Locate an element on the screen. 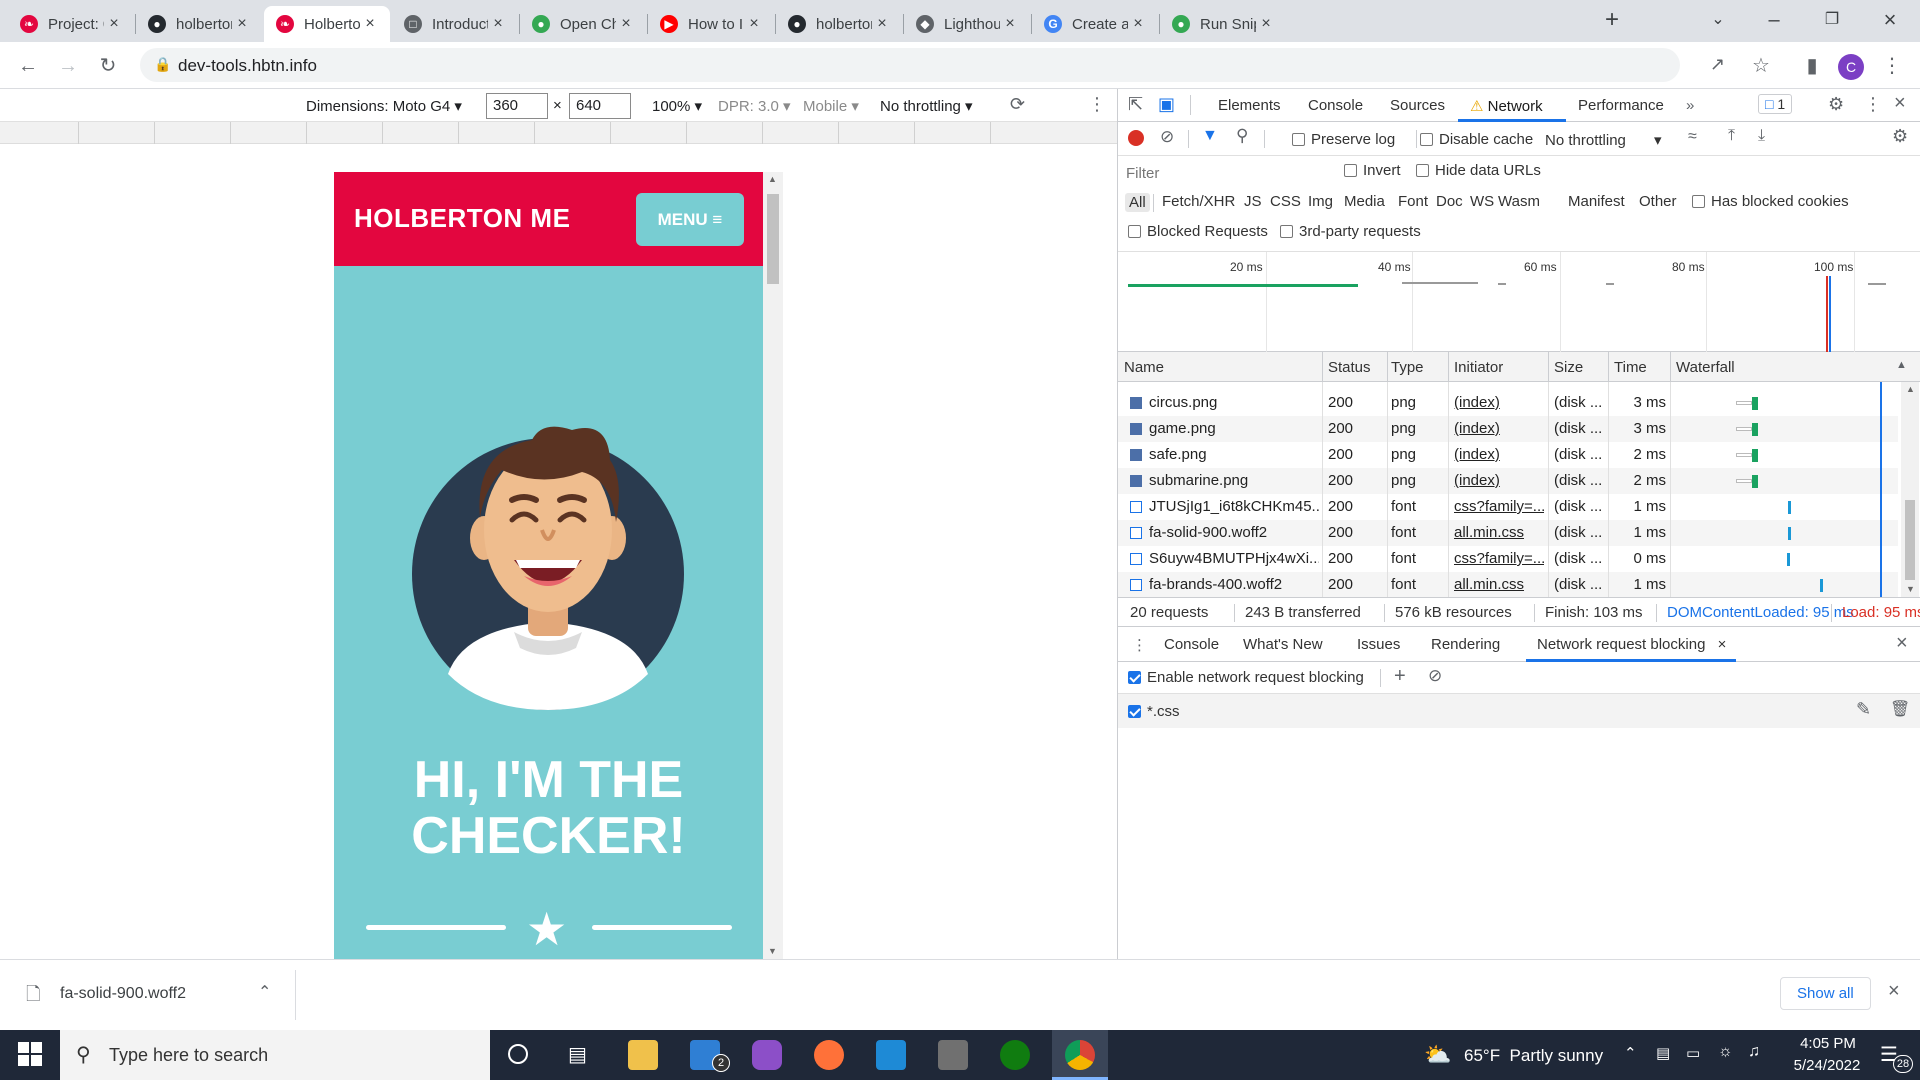 This screenshot has width=1920, height=1080. throttling-select: No throttling ▾ is located at coordinates (926, 106).